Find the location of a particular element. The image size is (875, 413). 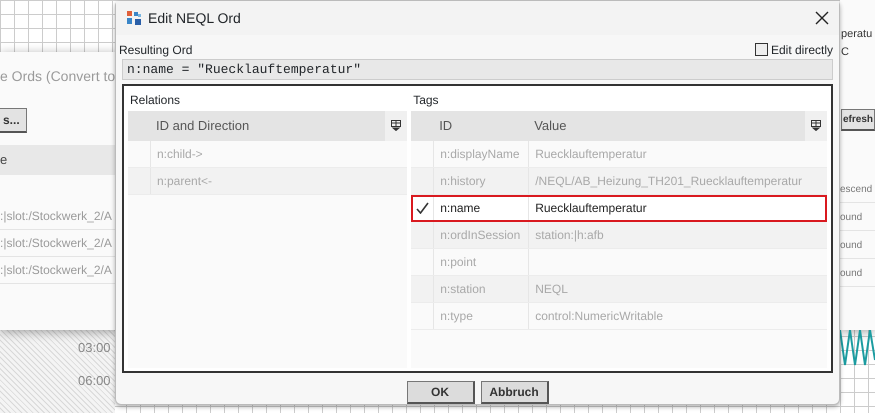

refresh-button: efresh is located at coordinates (858, 120).